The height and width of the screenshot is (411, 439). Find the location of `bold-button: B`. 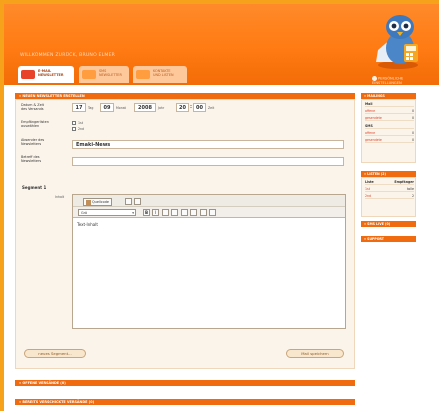

bold-button: B is located at coordinates (146, 212).